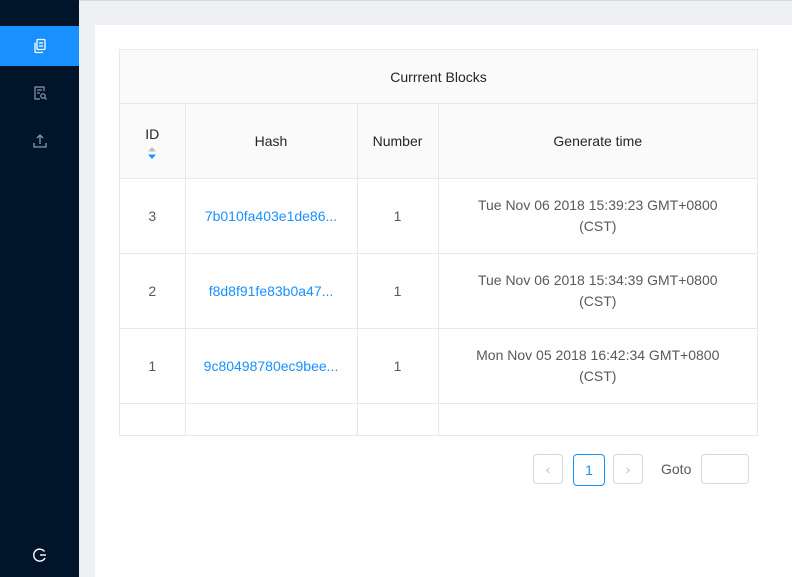 The image size is (792, 577). I want to click on upload-icon, so click(39, 141).